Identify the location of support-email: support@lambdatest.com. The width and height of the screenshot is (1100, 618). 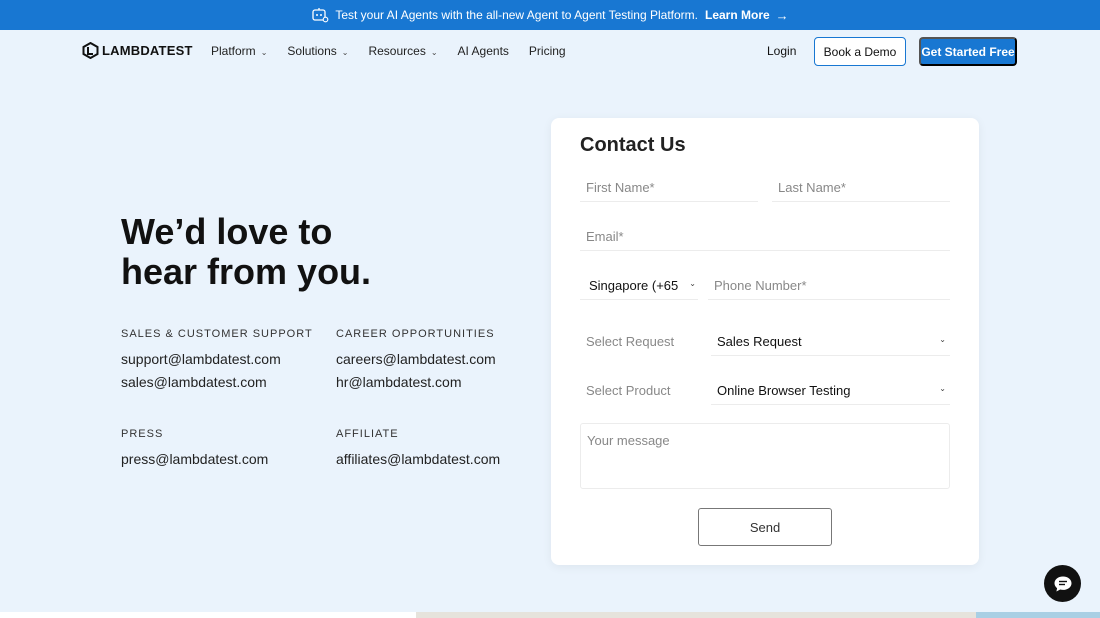
(217, 359).